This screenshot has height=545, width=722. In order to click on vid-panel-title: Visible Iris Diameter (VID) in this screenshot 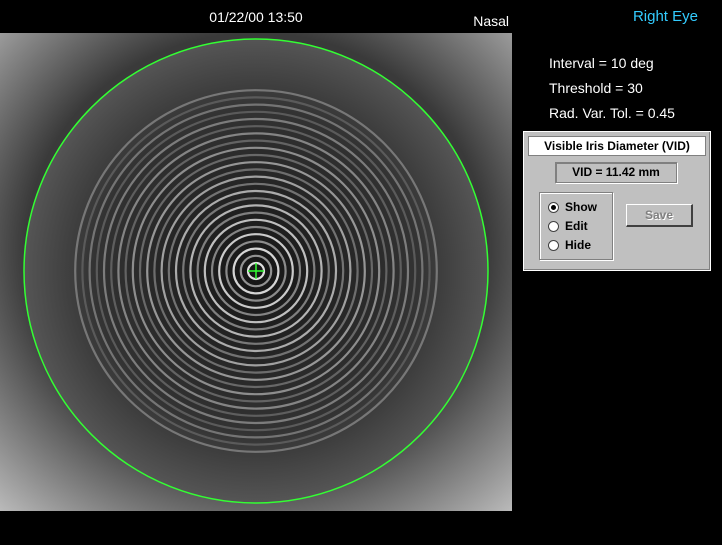, I will do `click(617, 146)`.